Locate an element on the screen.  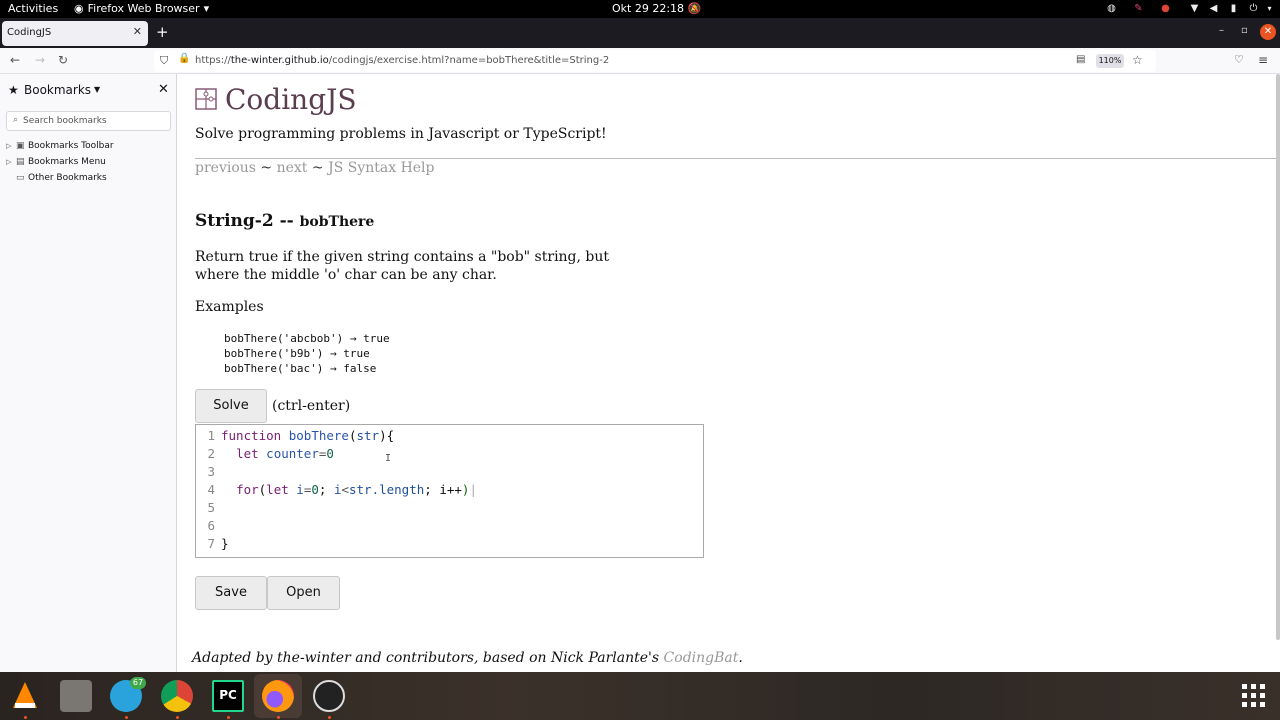
sidebar-title: Bookmarks is located at coordinates (57, 90).